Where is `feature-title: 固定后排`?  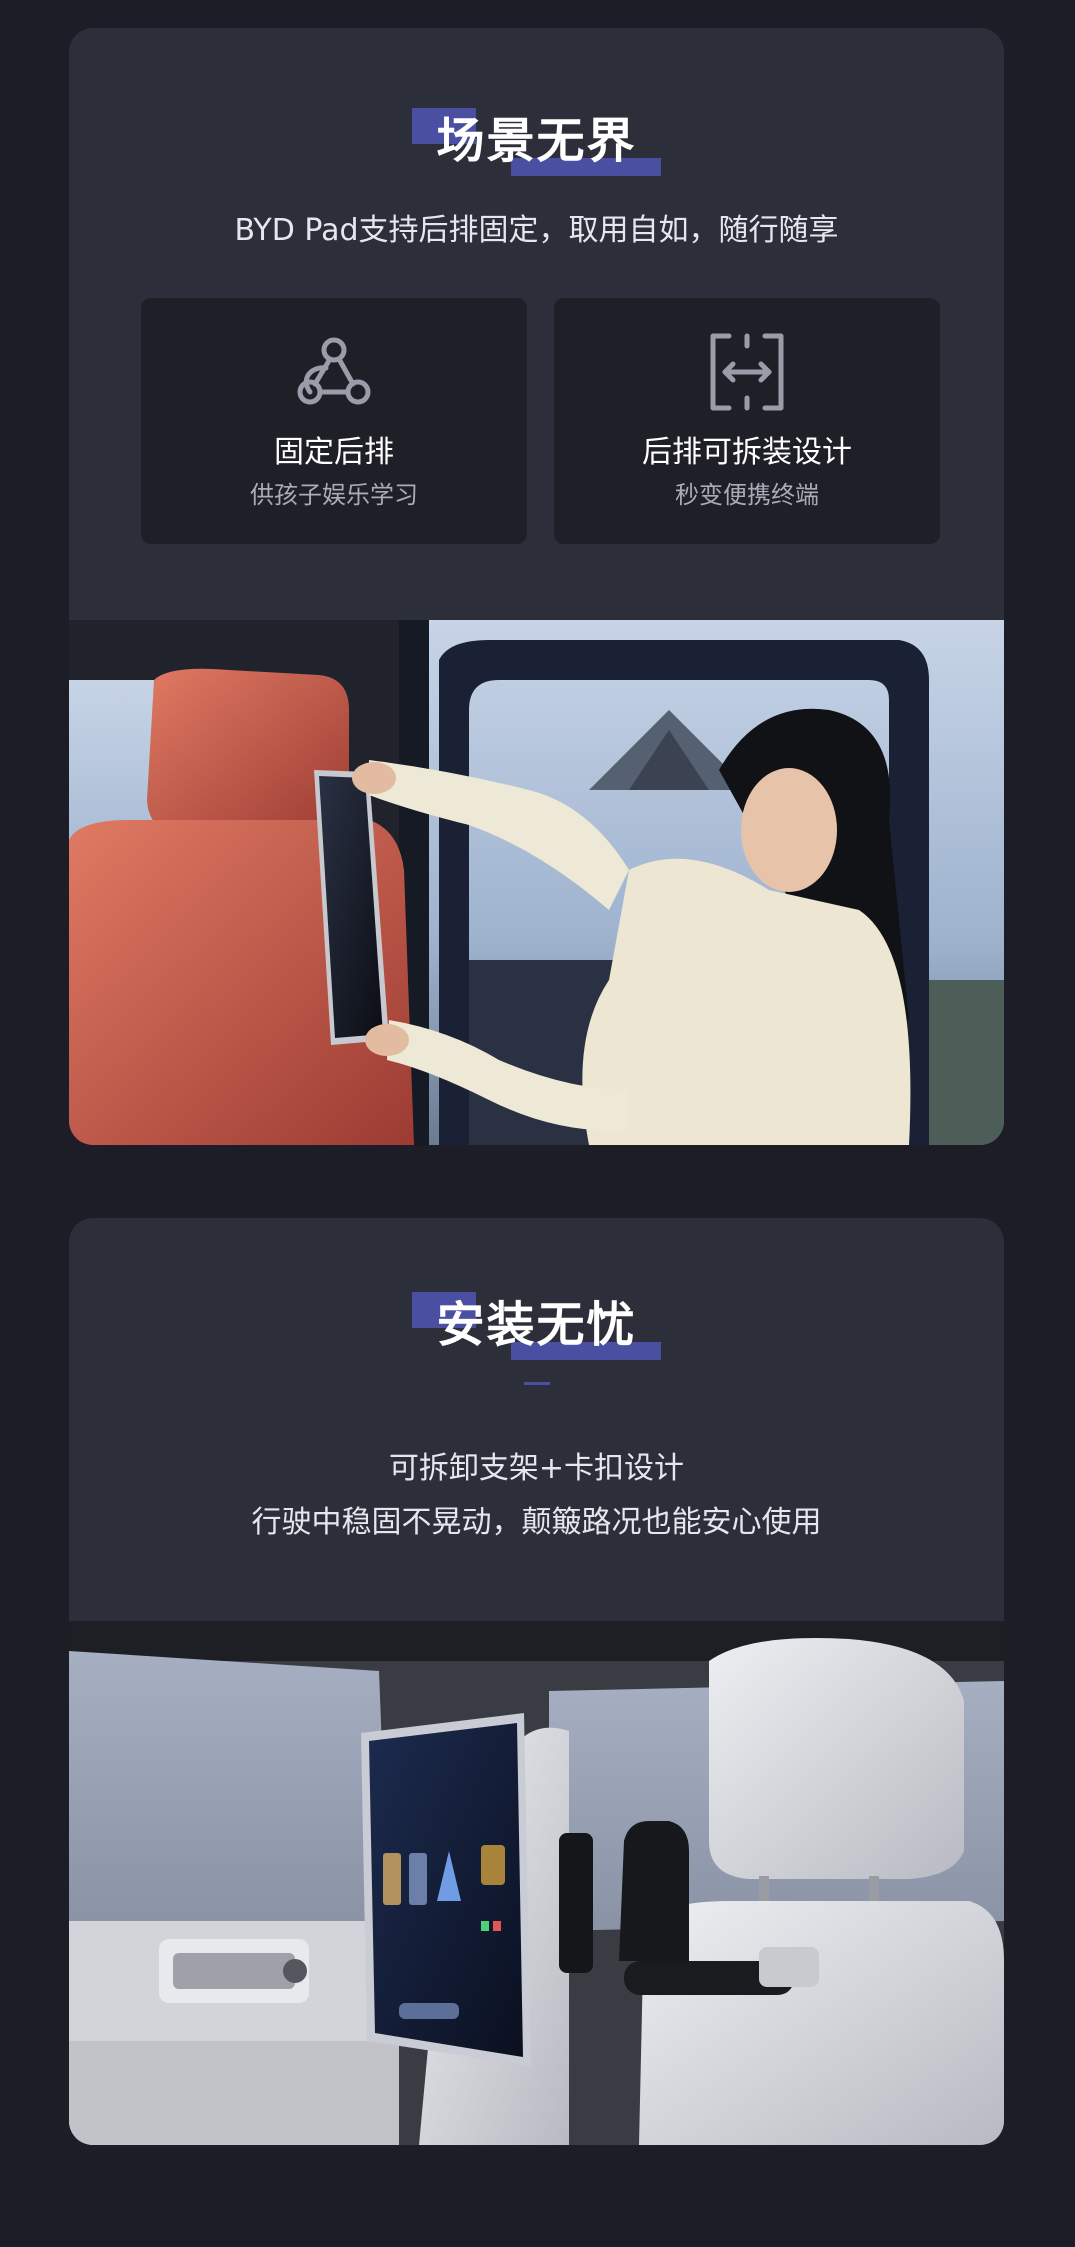
feature-title: 固定后排 is located at coordinates (334, 452).